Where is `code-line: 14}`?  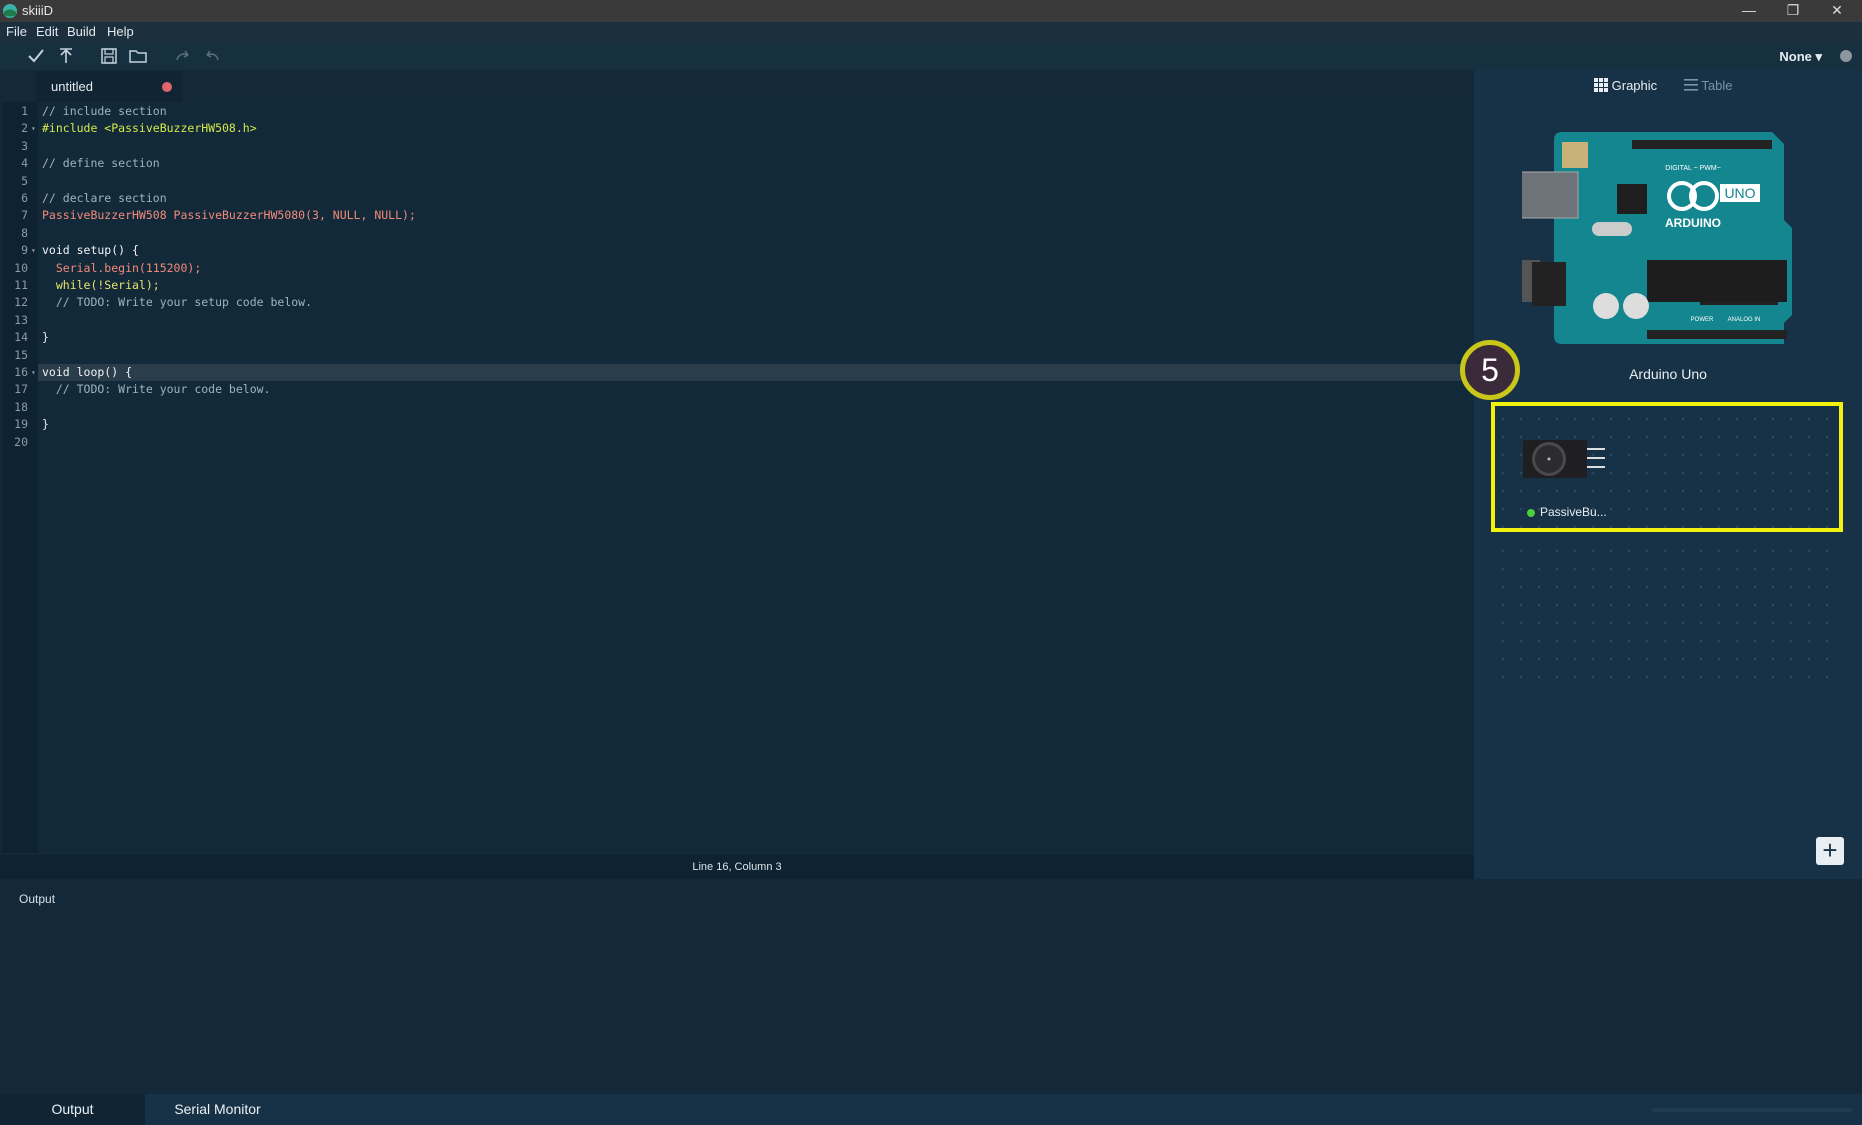 code-line: 14} is located at coordinates (744, 337).